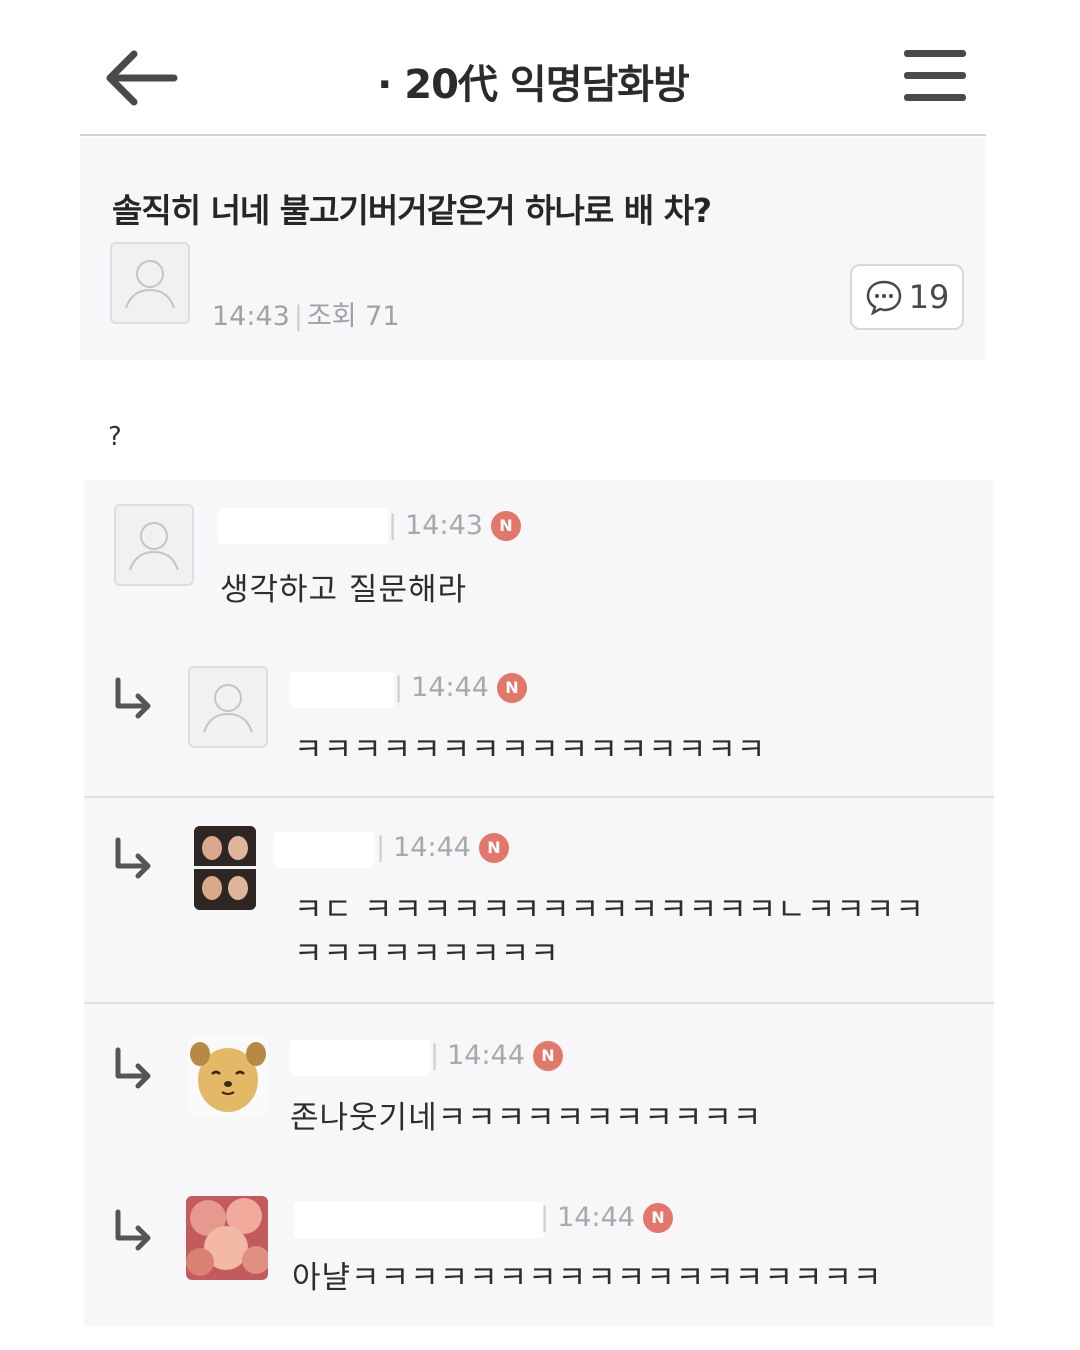  I want to click on comment-text: 존나웃기네ㅋㅋㅋㅋㅋㅋㅋㅋㅋㅋㅋ, so click(526, 1118).